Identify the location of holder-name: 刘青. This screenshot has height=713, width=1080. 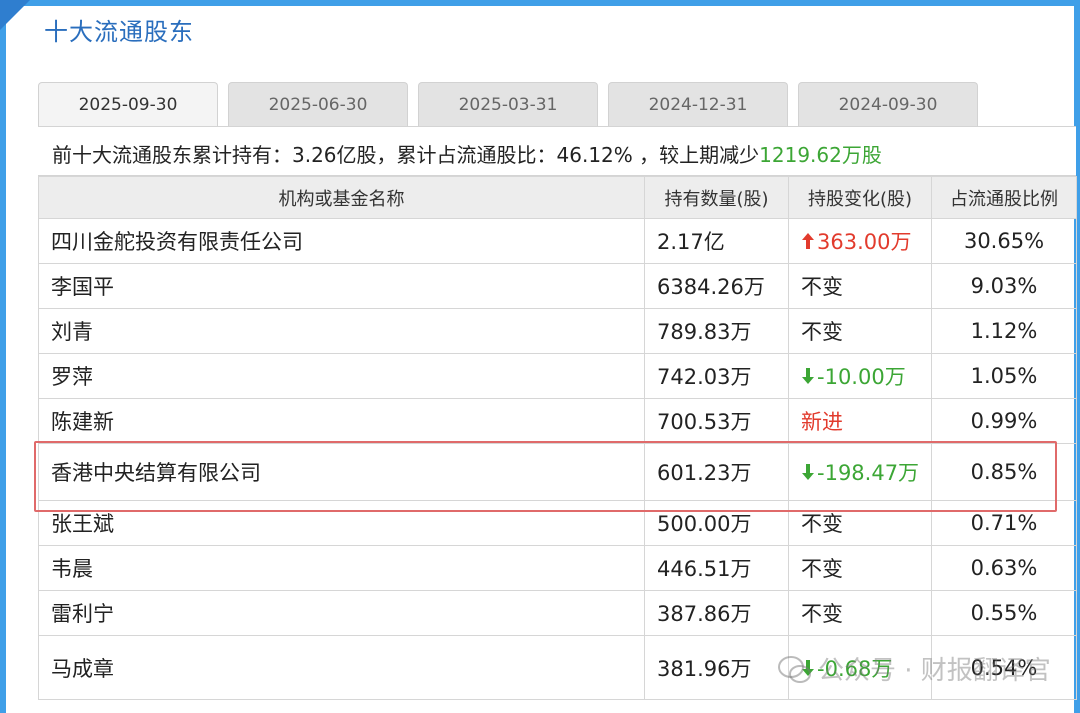
(341, 331).